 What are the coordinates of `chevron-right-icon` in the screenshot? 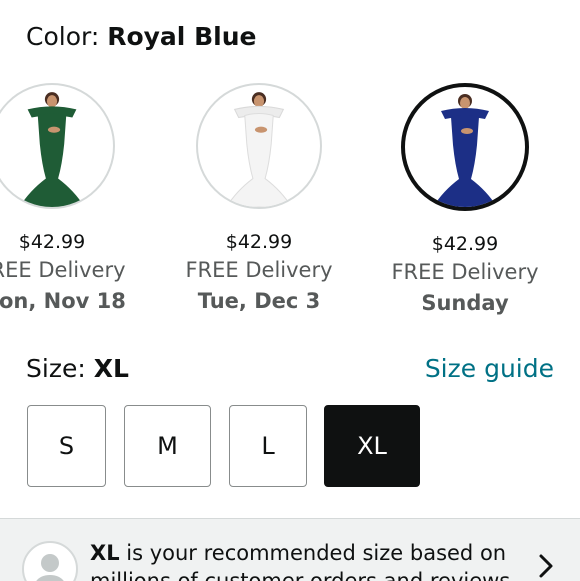 It's located at (546, 566).